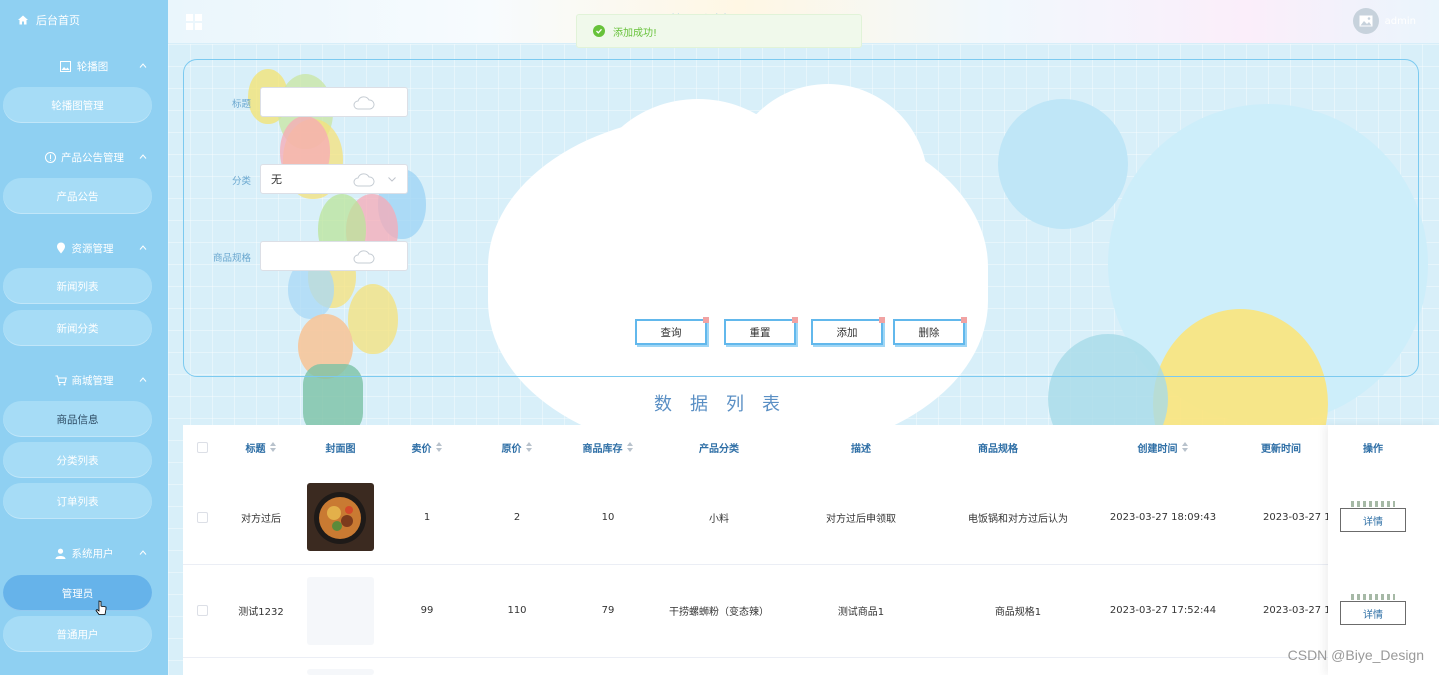  I want to click on category-select: 无, so click(334, 179).